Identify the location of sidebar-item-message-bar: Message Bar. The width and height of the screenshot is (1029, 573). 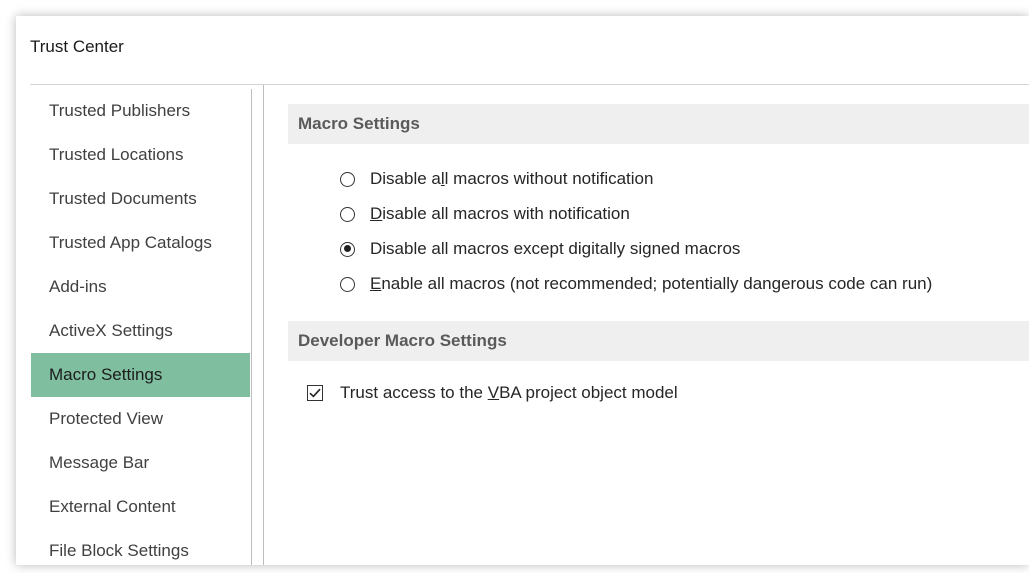
(140, 463).